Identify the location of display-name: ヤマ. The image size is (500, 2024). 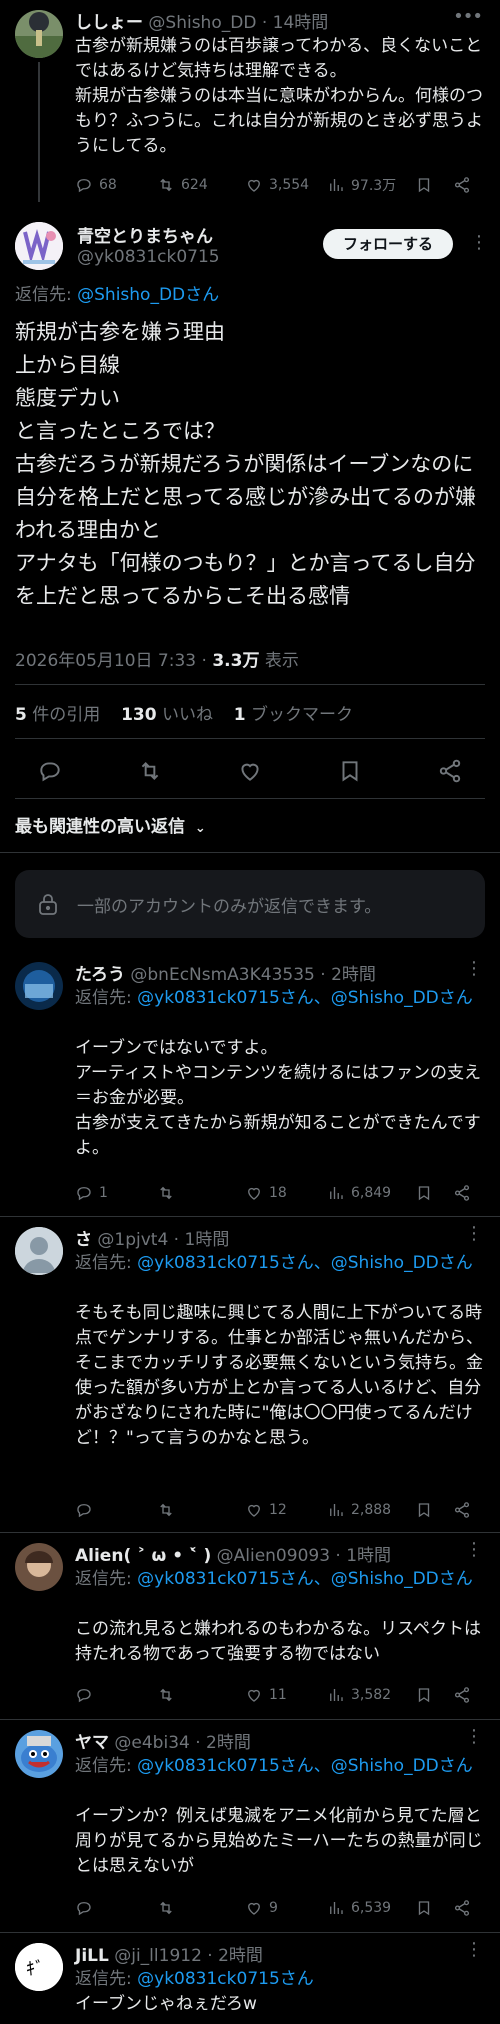
(92, 1743).